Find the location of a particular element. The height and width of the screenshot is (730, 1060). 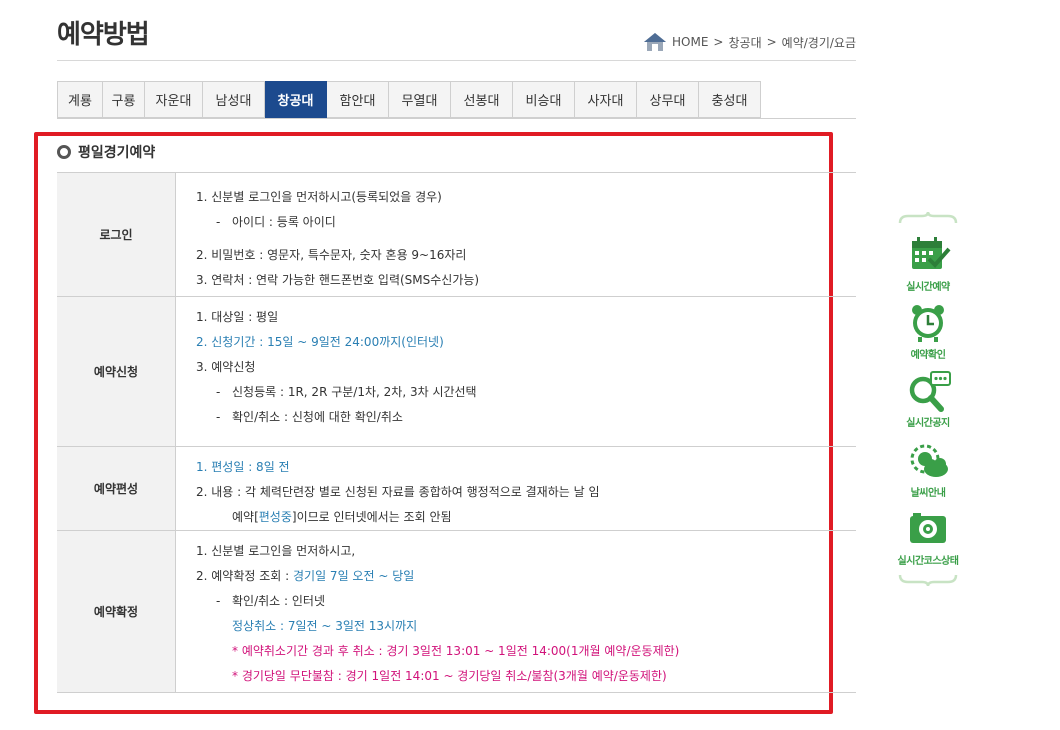

content-line: 1. 신분별 로그인을 먼저하시고(등록되었을 경우) is located at coordinates (526, 197).